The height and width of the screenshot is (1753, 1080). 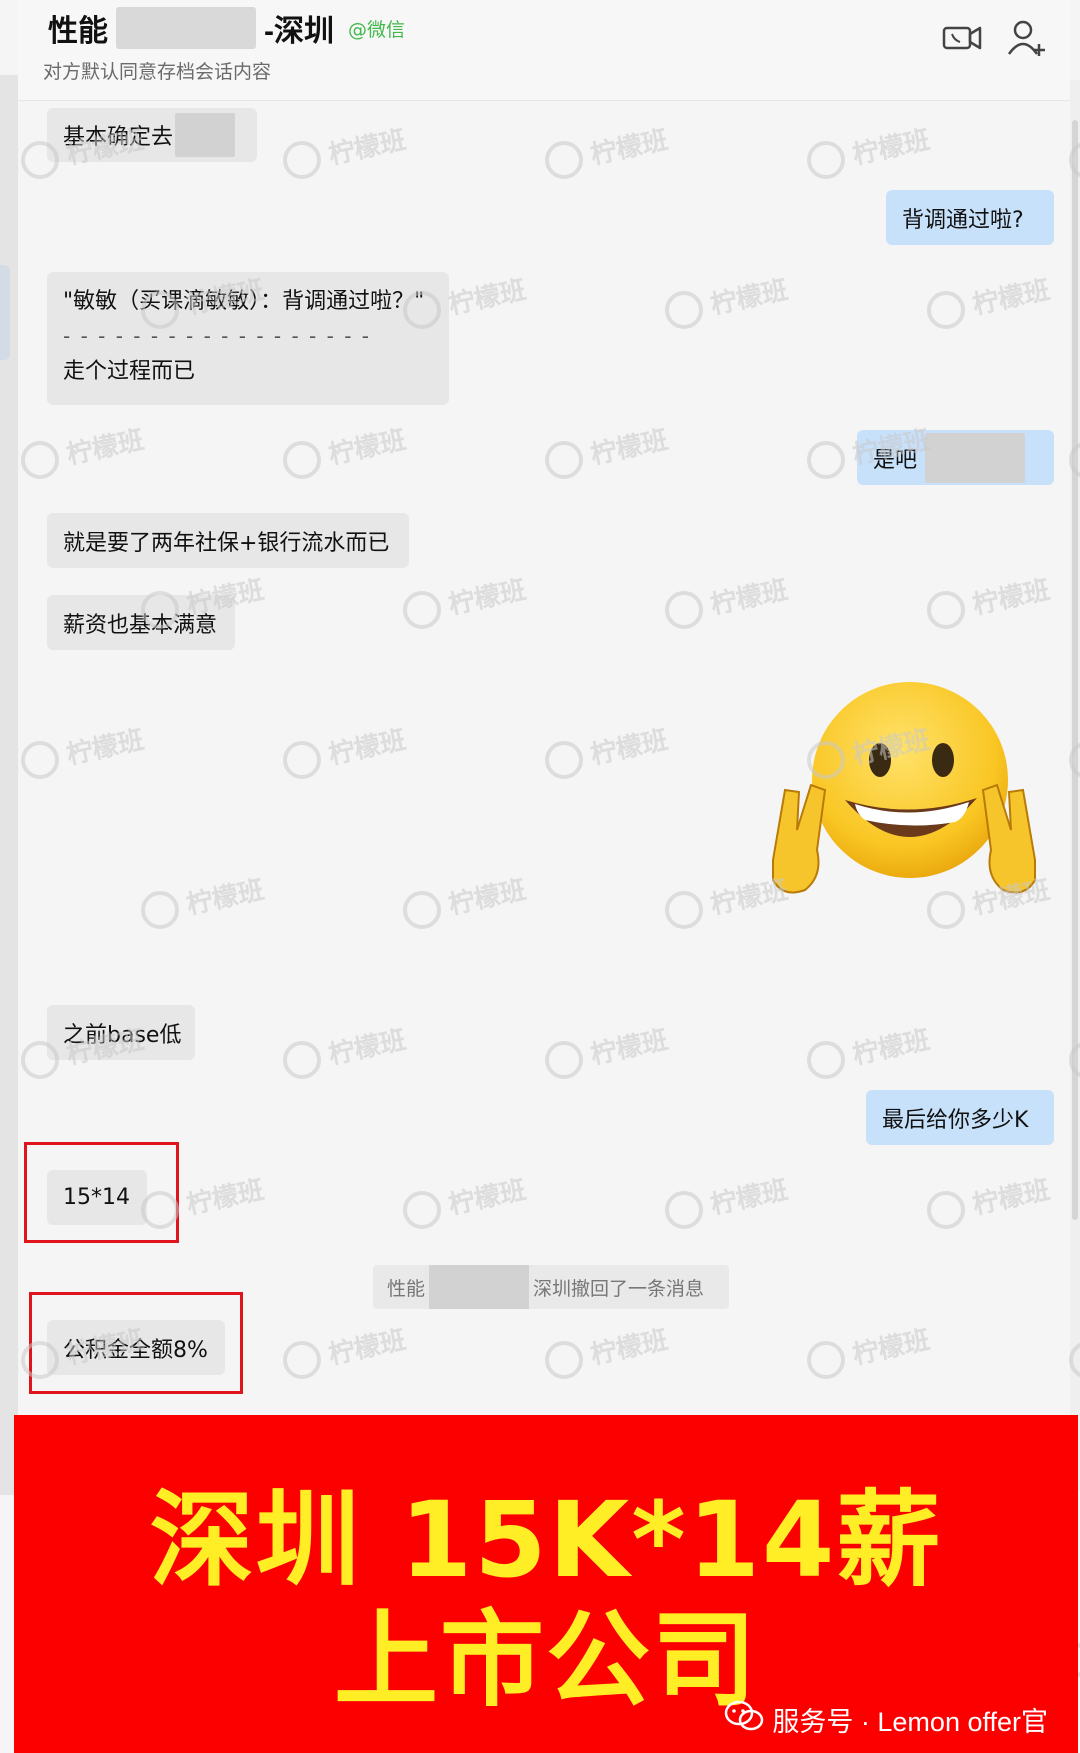 I want to click on message-text: 走个过程而已, so click(x=129, y=371).